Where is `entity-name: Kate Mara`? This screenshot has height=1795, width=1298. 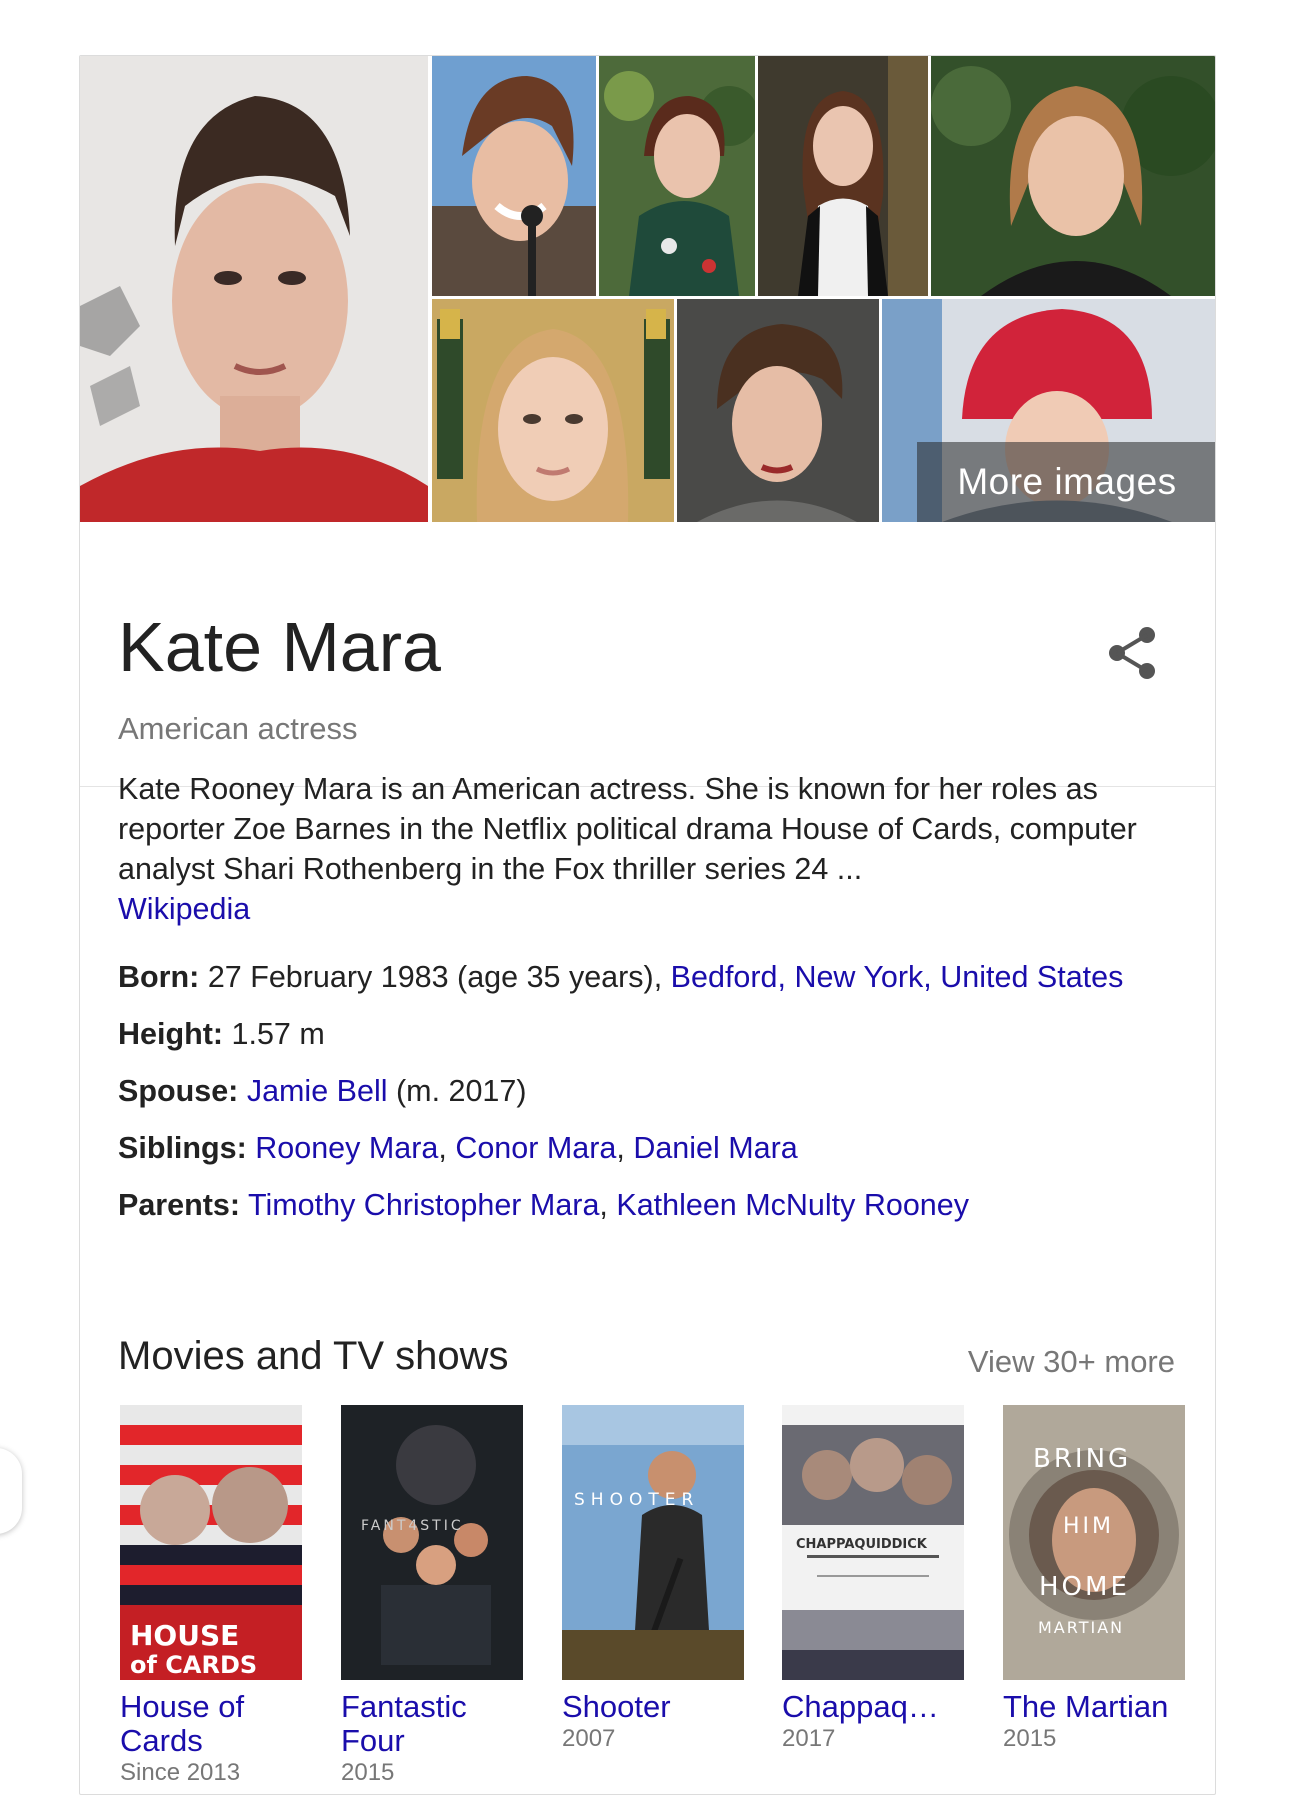
entity-name: Kate Mara is located at coordinates (279, 647).